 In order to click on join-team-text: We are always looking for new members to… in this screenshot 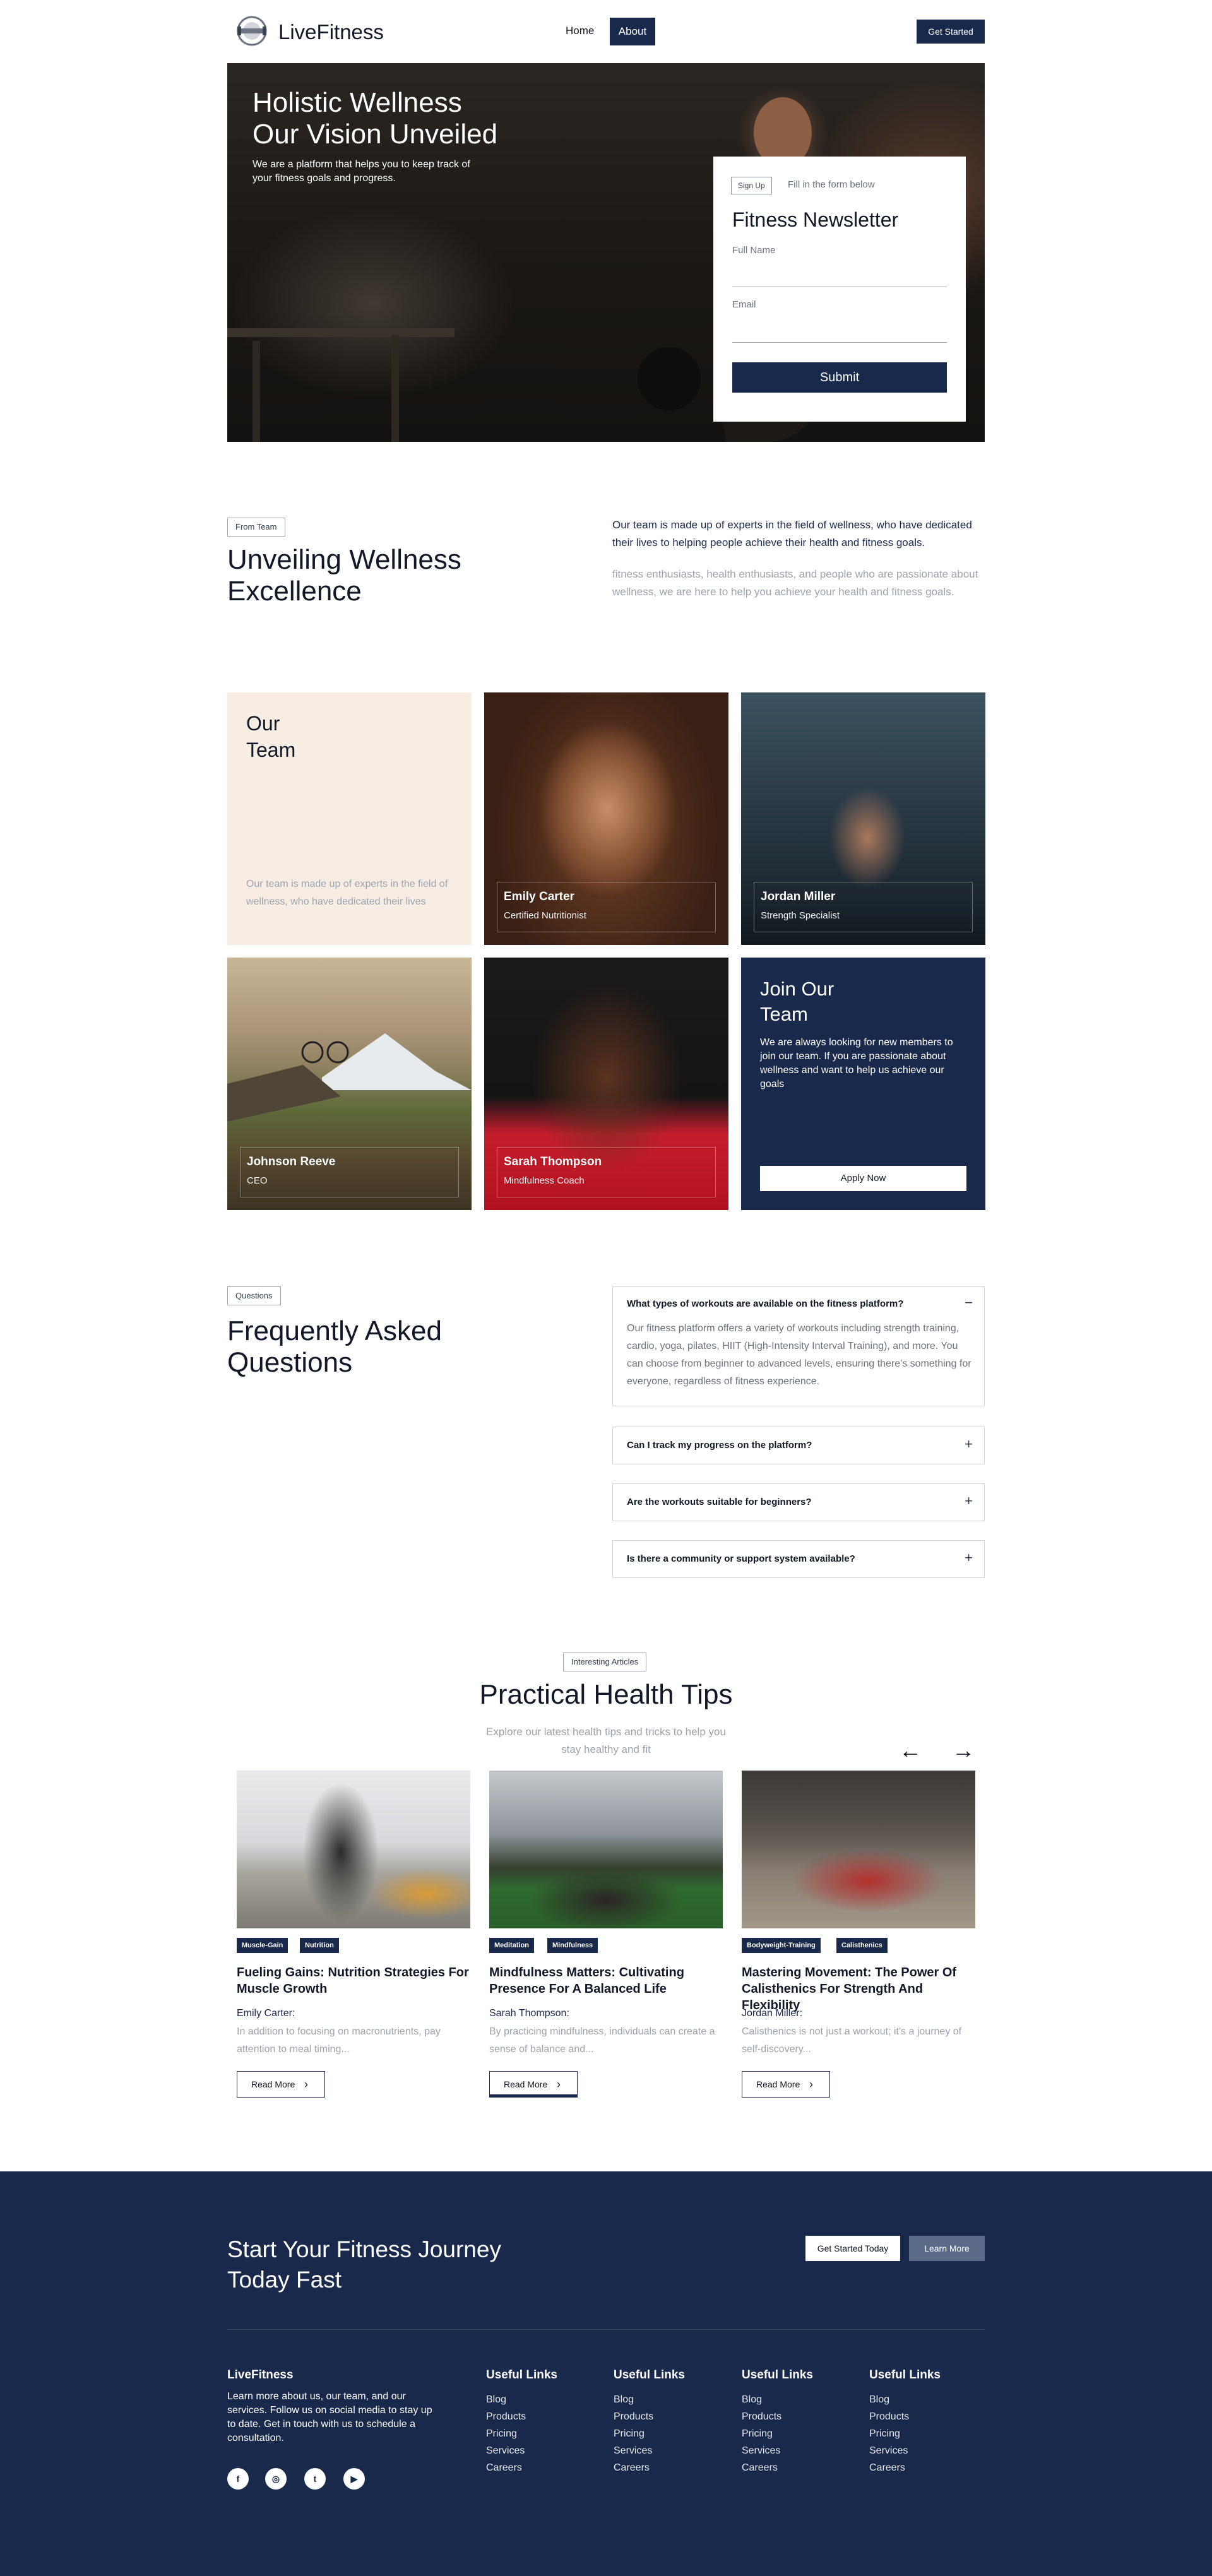, I will do `click(856, 1063)`.